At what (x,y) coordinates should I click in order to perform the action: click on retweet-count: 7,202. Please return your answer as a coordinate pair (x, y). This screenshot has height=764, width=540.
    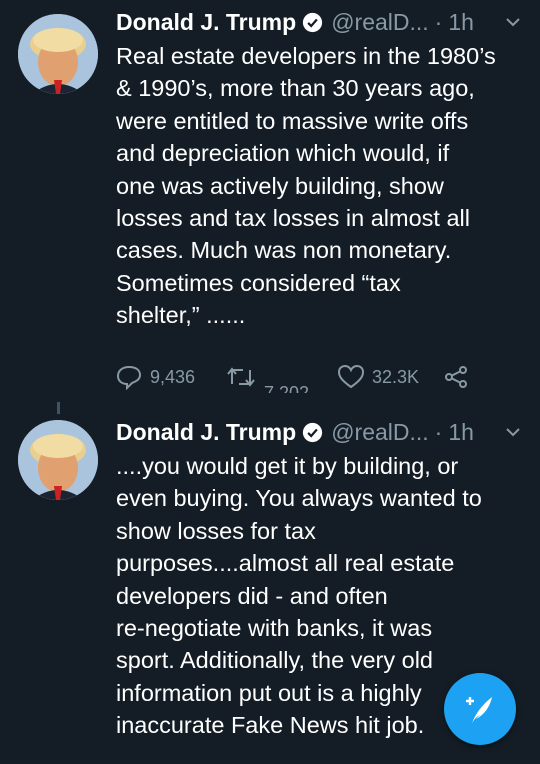
    Looking at the image, I should click on (287, 388).